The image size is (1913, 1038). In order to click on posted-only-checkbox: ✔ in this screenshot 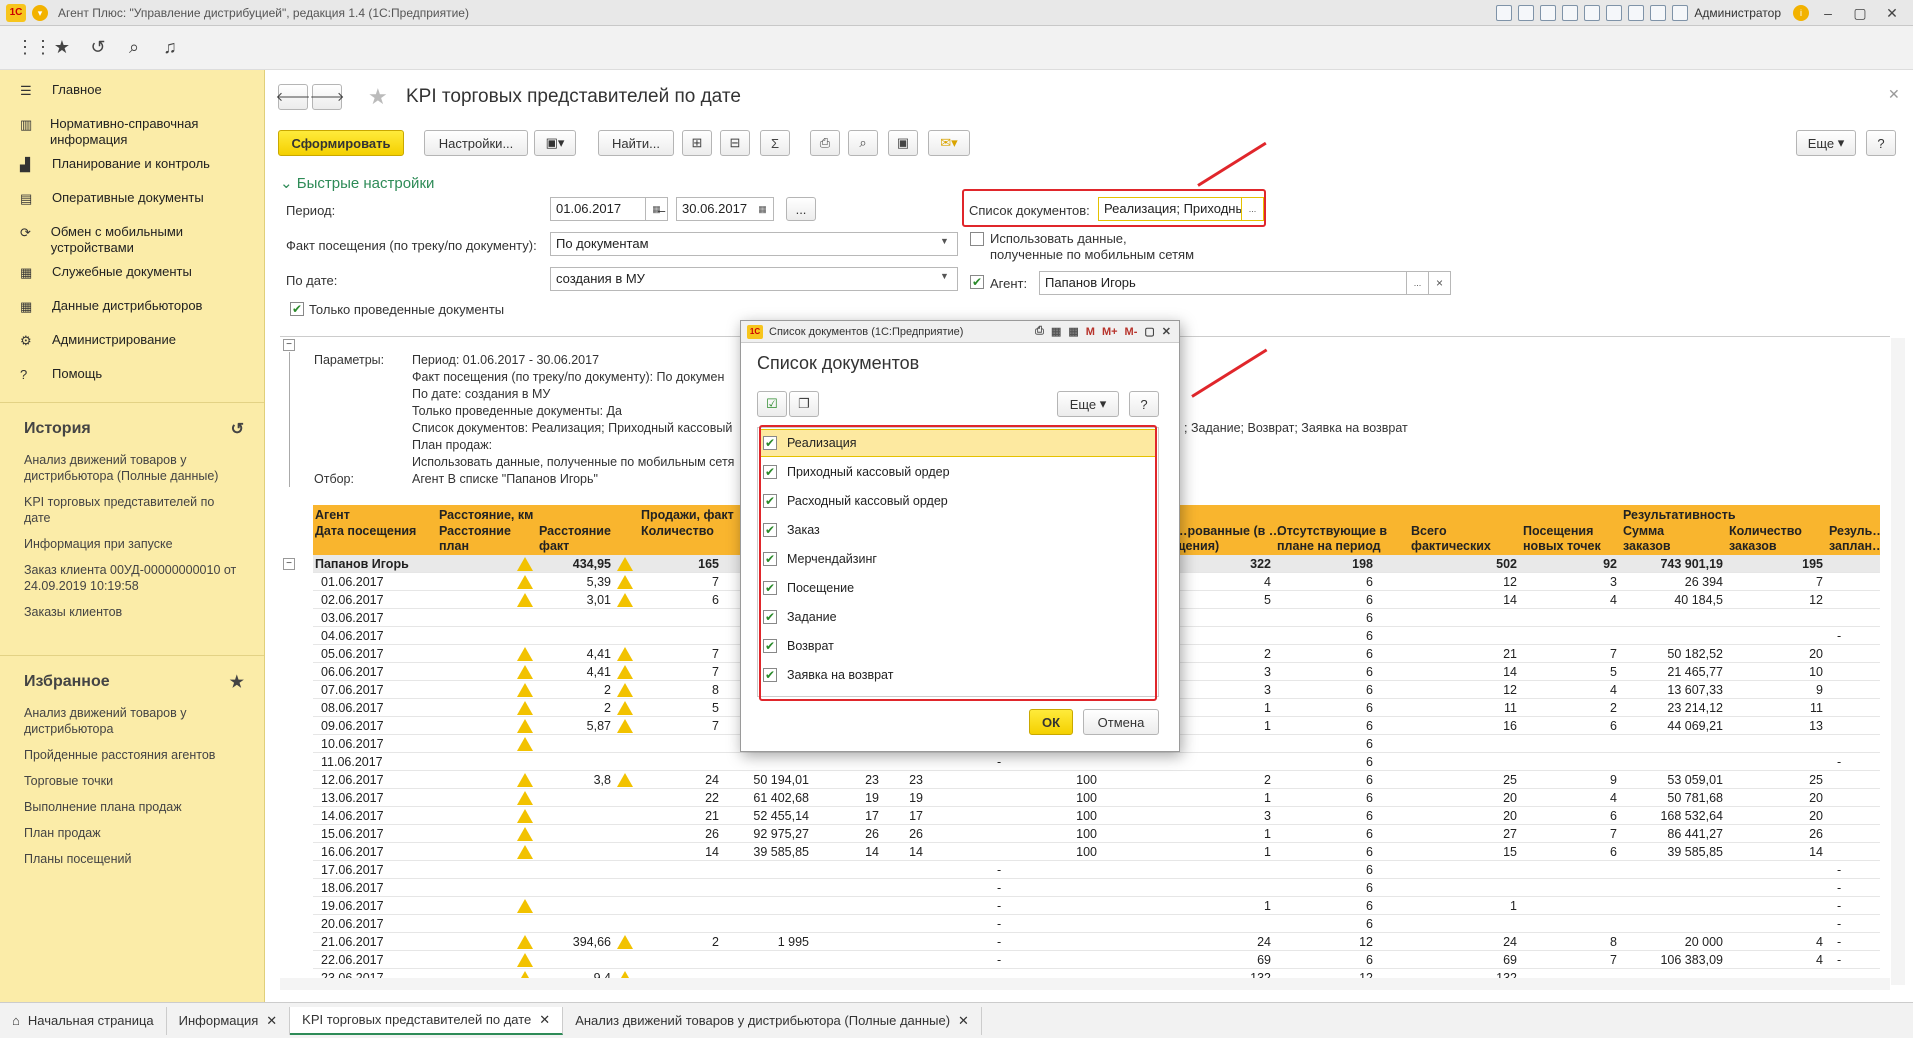, I will do `click(297, 309)`.